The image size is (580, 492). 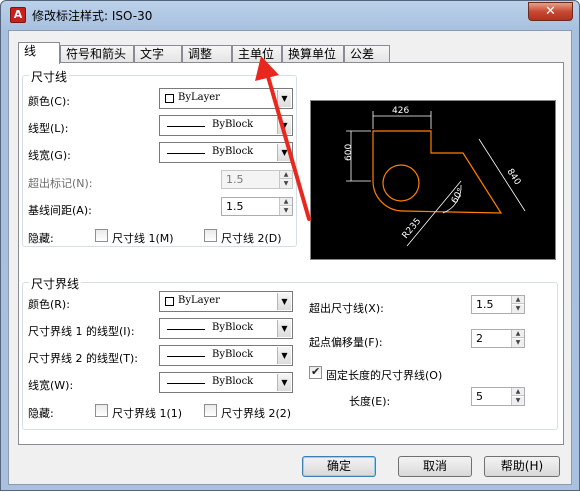 What do you see at coordinates (290, 15) in the screenshot?
I see `title-bar: A 修改标注样式: ISO-30 ✕` at bounding box center [290, 15].